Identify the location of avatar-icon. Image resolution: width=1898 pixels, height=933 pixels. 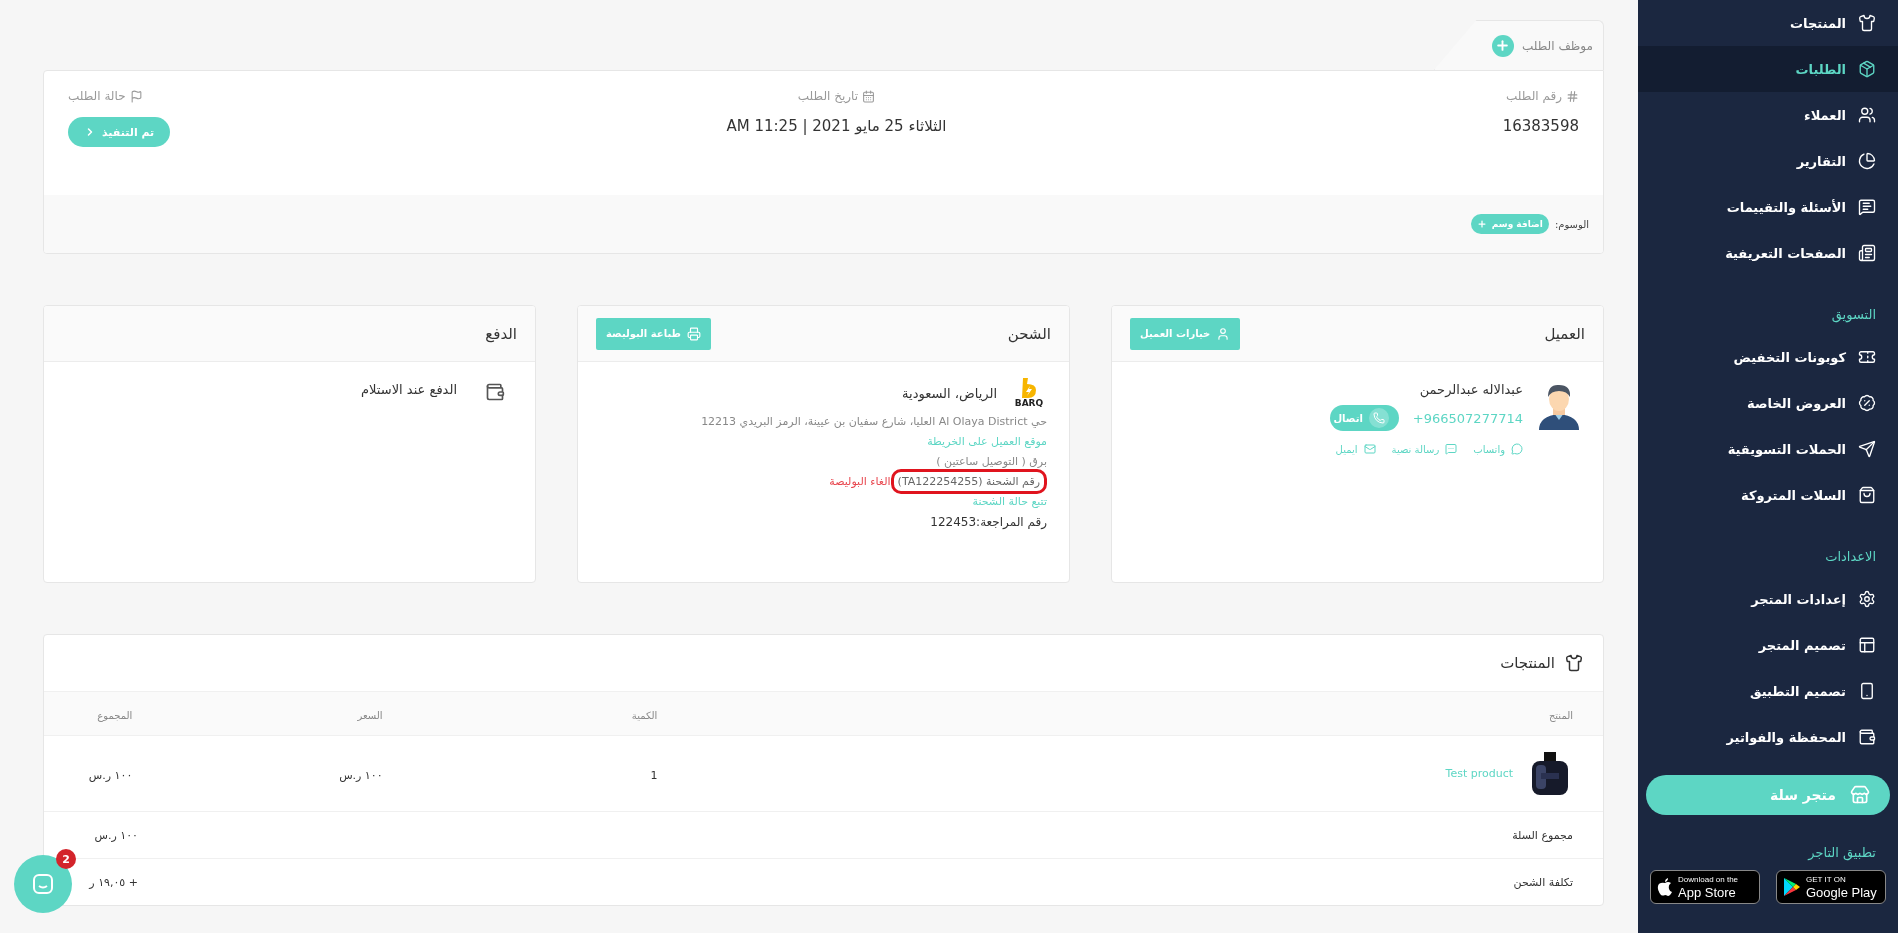
(1559, 407).